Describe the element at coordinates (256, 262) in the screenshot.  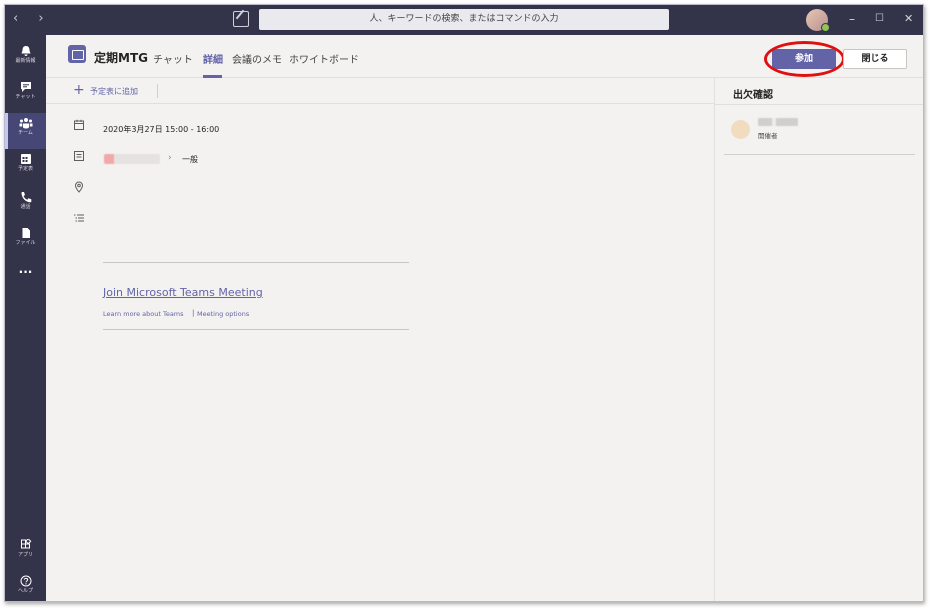
I see `description-divider-top` at that location.